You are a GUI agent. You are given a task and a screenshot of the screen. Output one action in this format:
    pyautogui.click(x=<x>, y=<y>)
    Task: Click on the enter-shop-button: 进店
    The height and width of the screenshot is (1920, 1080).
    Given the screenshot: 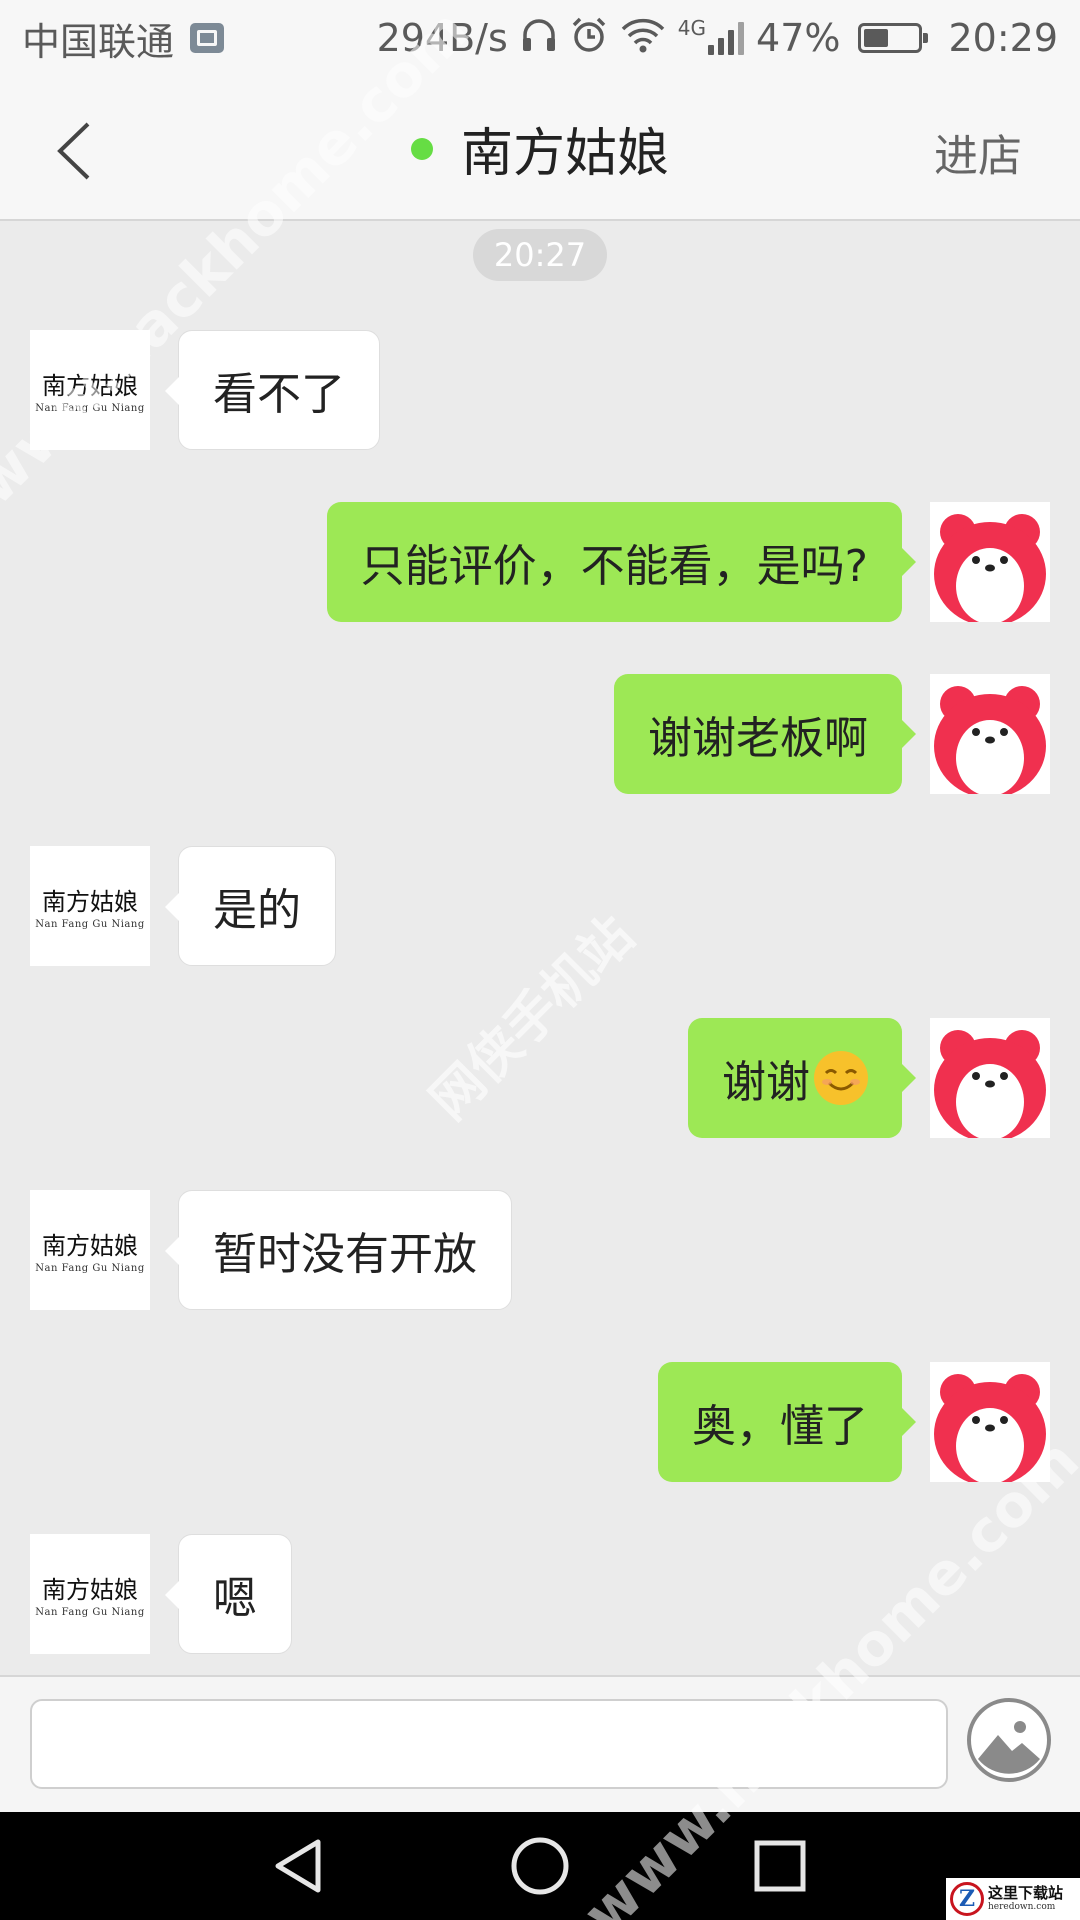 What is the action you would take?
    pyautogui.click(x=978, y=152)
    